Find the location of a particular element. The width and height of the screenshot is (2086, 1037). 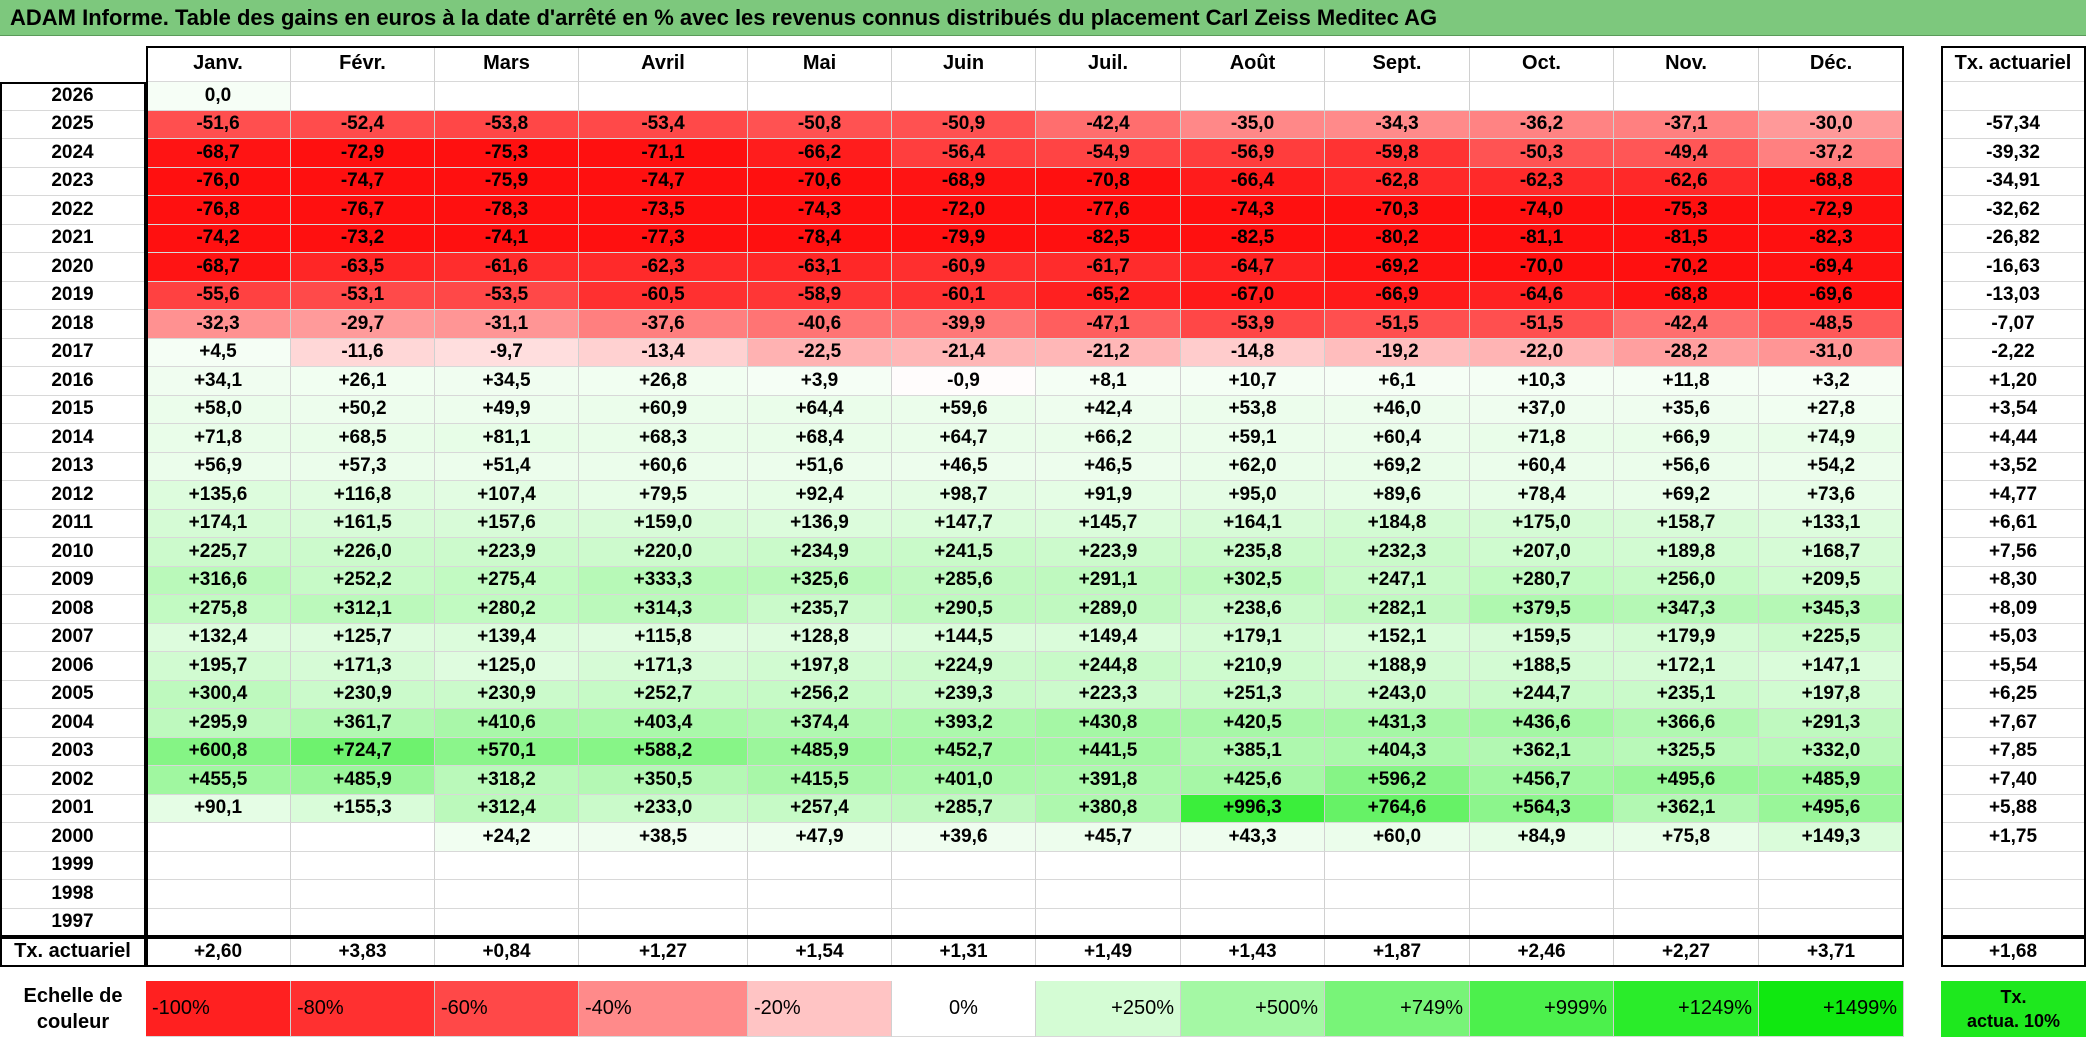

value-cell: +38,5 is located at coordinates (663, 837).